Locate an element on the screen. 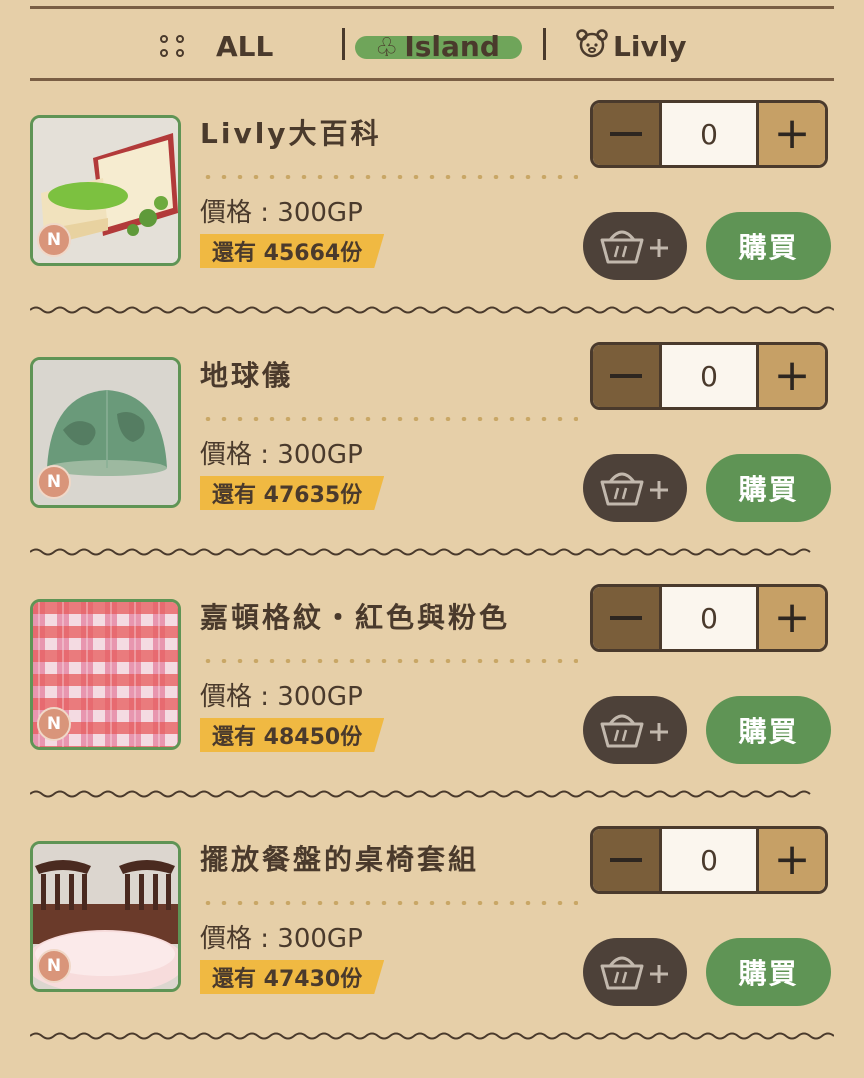  category-tabs: ALL ♧ Island Livly is located at coordinates (432, 46).